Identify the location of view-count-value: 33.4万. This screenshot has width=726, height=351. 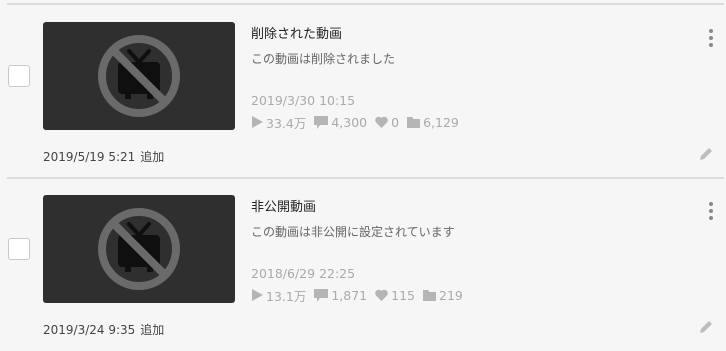
(286, 123).